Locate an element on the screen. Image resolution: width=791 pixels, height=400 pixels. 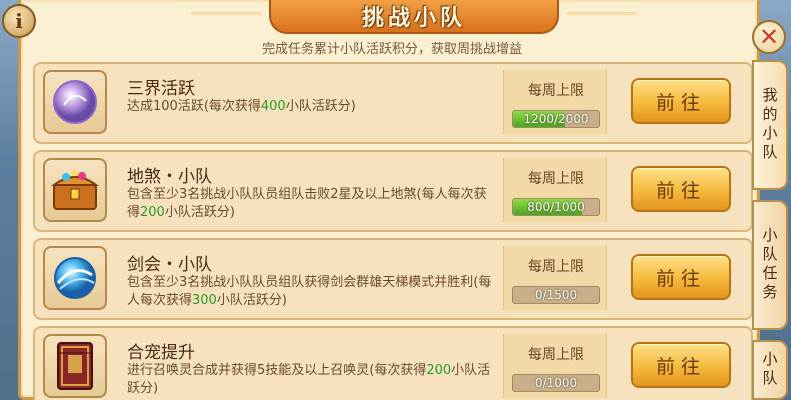
weekly-limit-panel: 每周上限 1200/2000 is located at coordinates (555, 102).